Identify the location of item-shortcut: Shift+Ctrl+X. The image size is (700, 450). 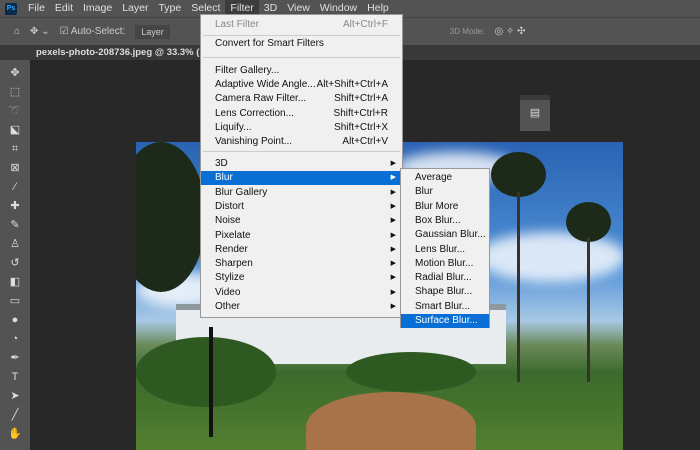
(361, 127).